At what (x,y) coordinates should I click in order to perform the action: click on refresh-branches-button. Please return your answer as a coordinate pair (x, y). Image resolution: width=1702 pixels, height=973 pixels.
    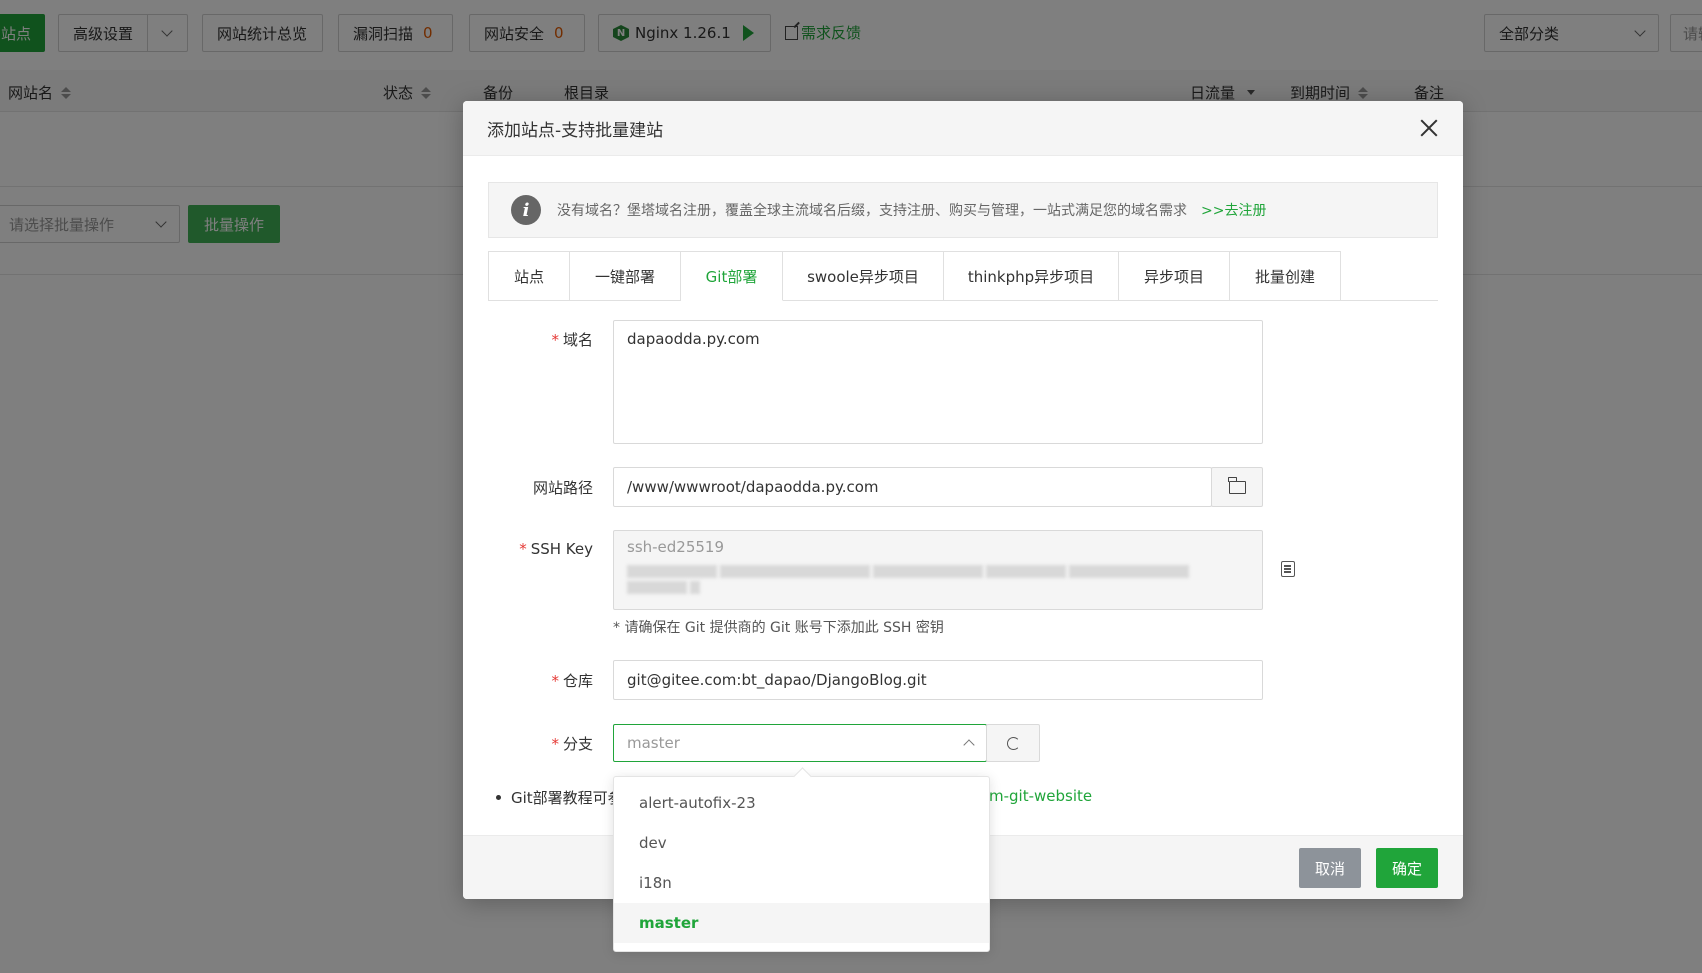
    Looking at the image, I should click on (1013, 743).